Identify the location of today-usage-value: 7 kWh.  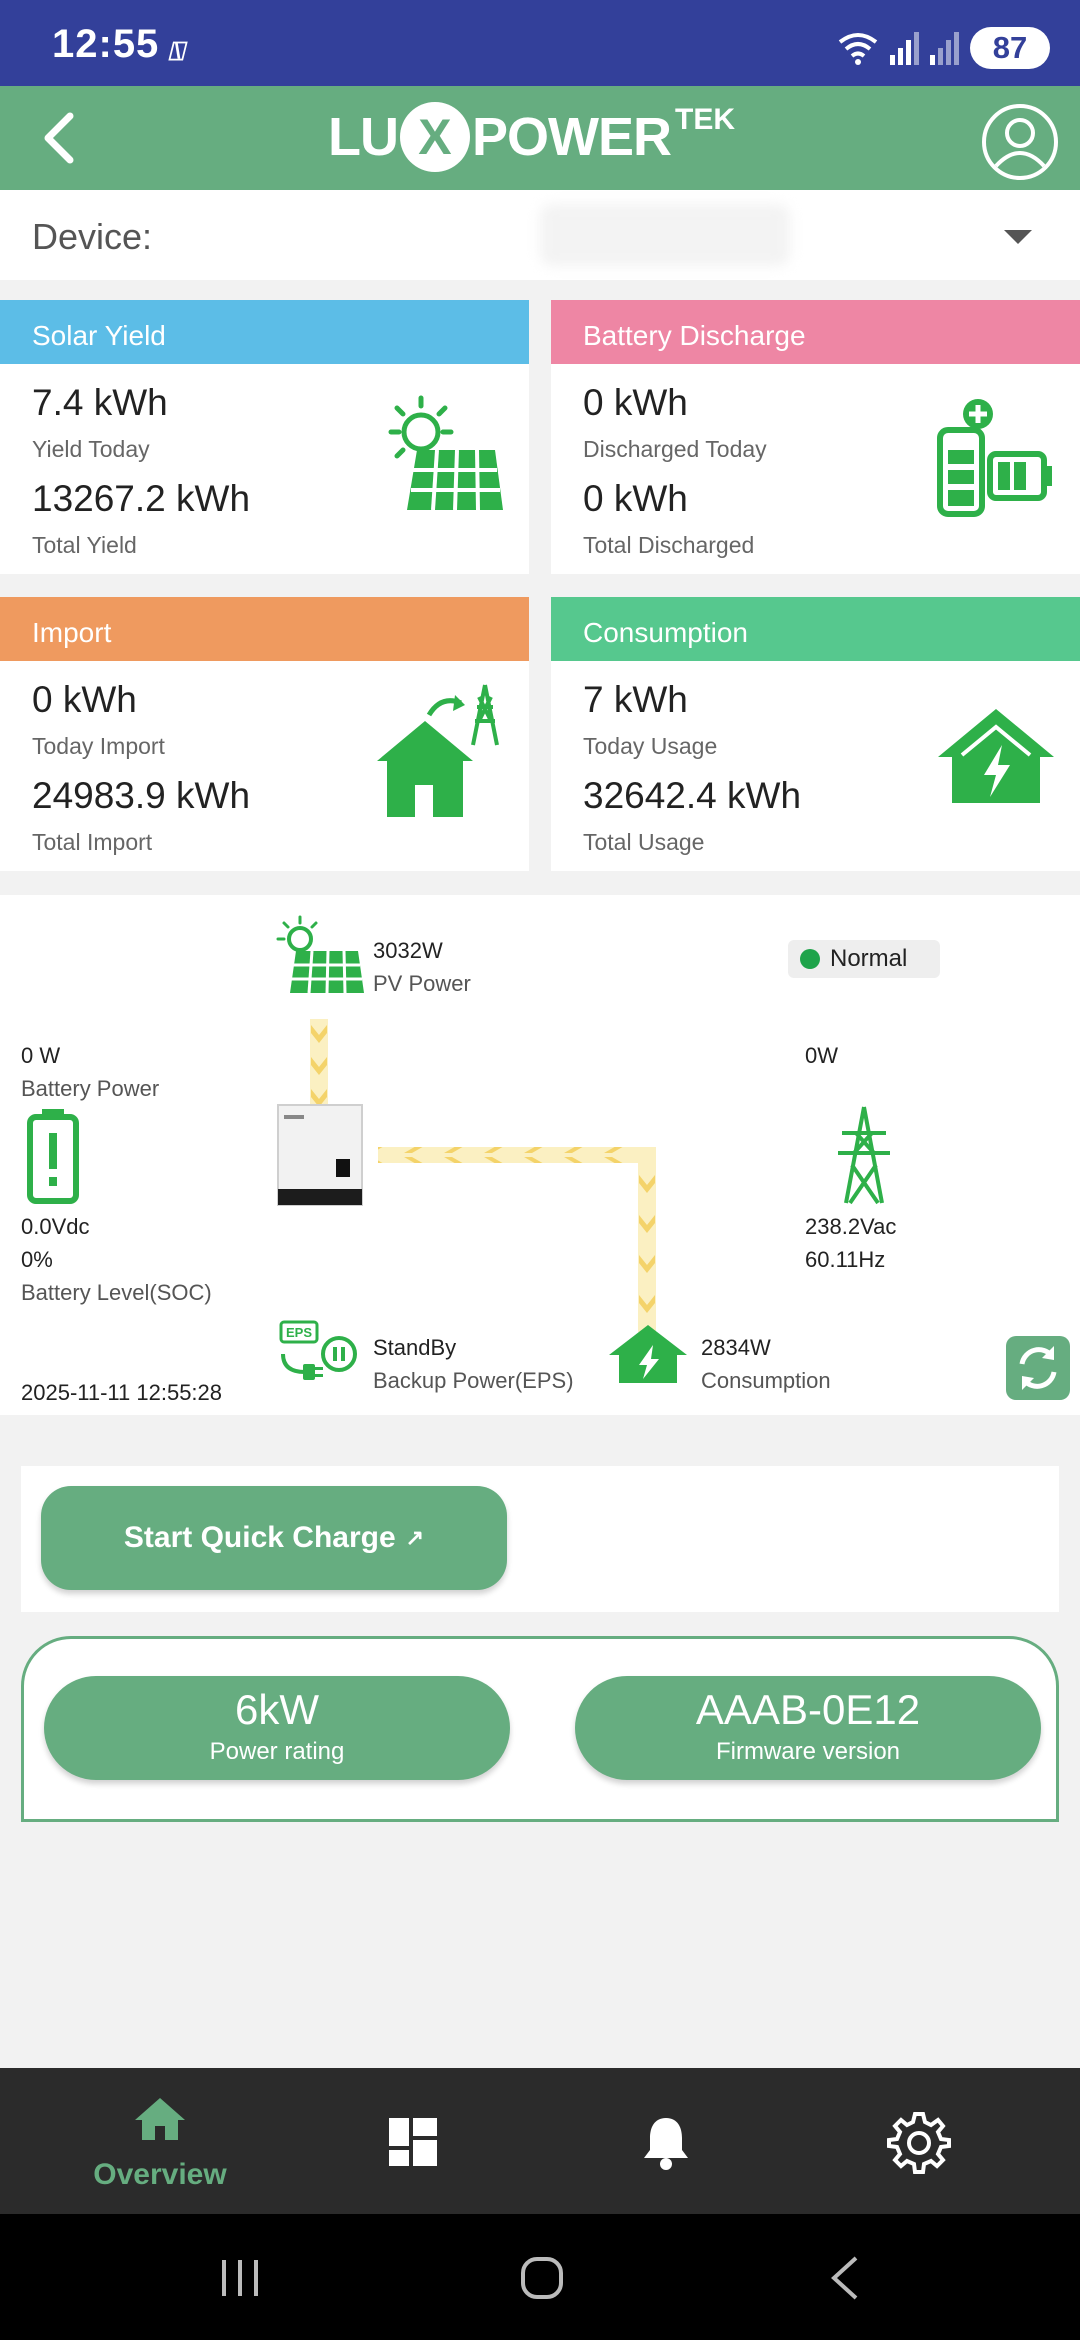
(635, 699).